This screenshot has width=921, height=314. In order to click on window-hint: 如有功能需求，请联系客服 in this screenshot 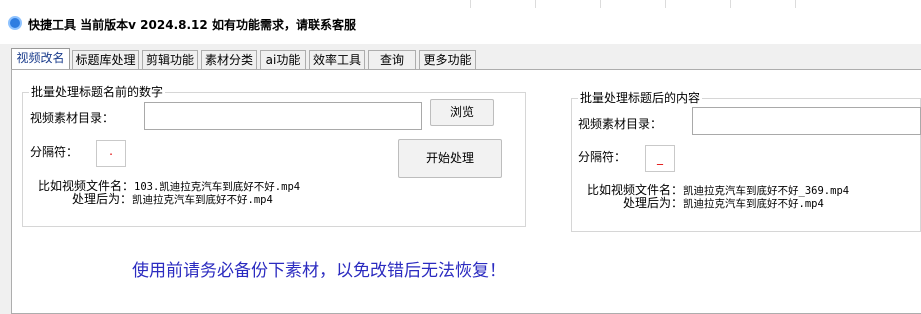, I will do `click(284, 25)`.